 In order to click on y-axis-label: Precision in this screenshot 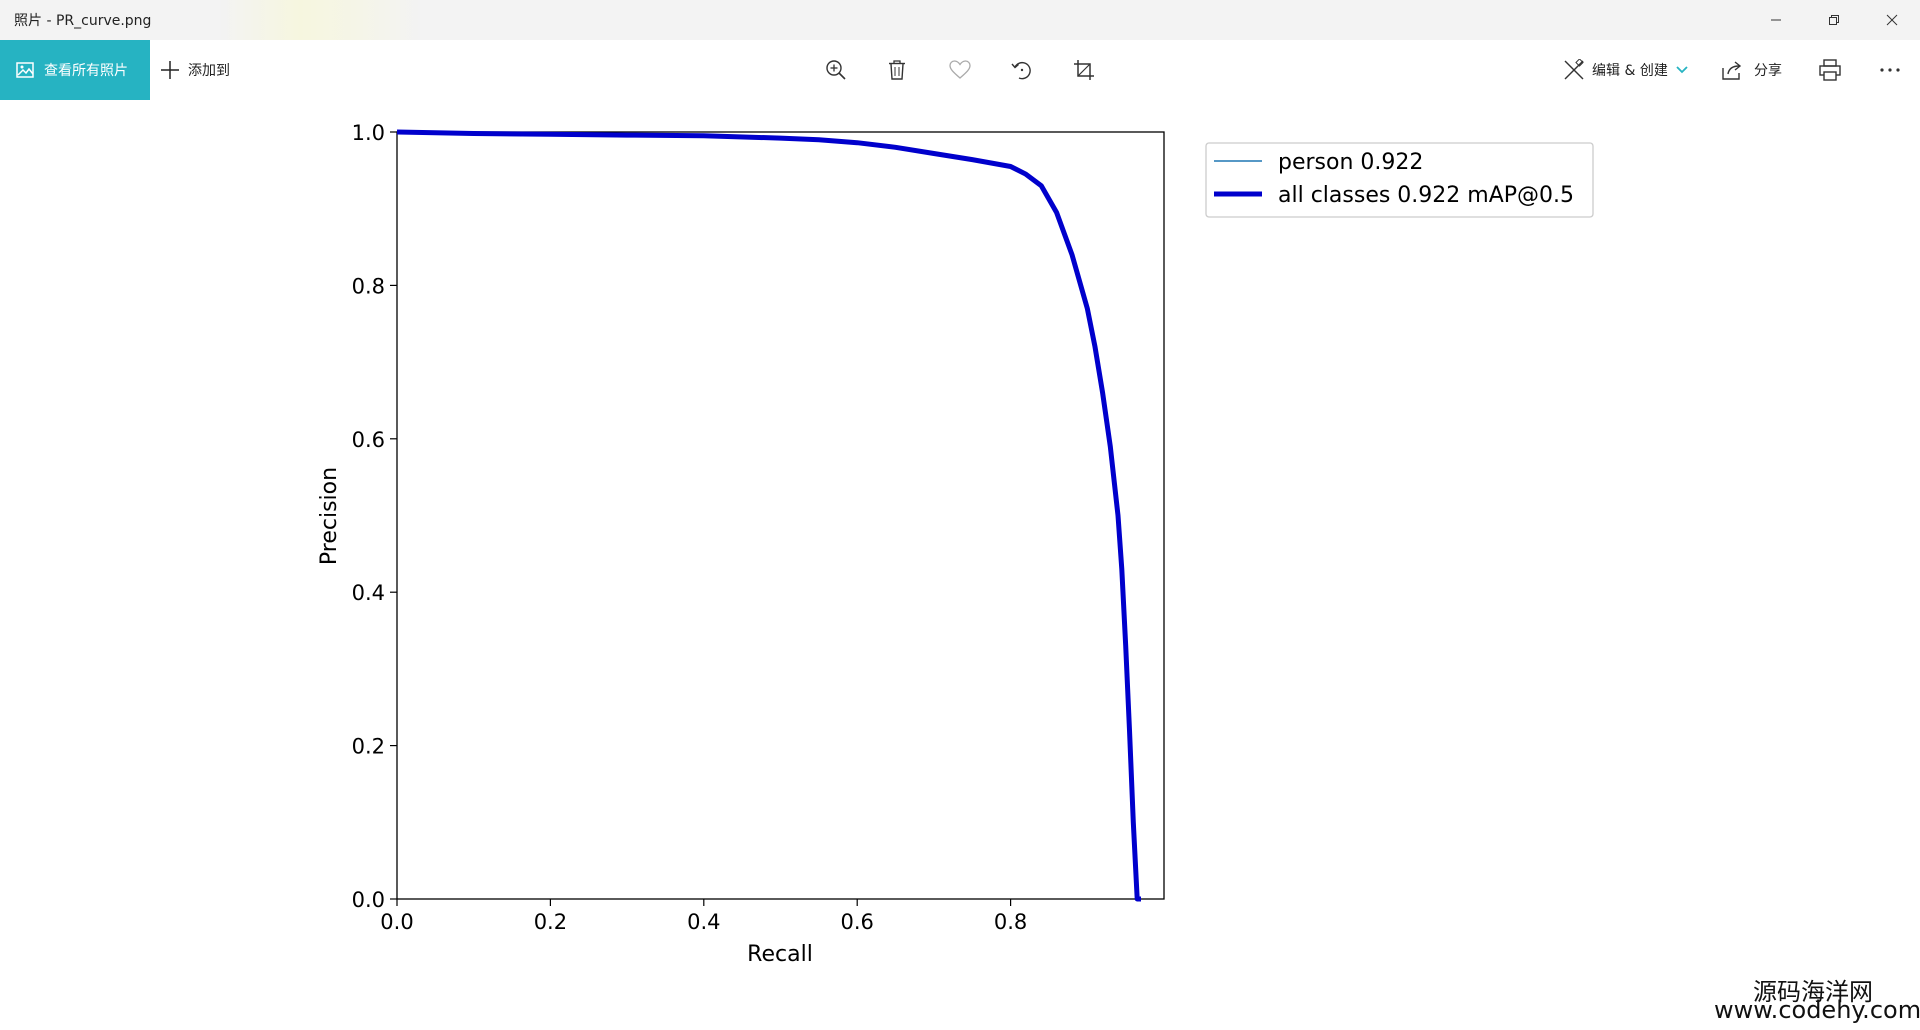, I will do `click(329, 516)`.